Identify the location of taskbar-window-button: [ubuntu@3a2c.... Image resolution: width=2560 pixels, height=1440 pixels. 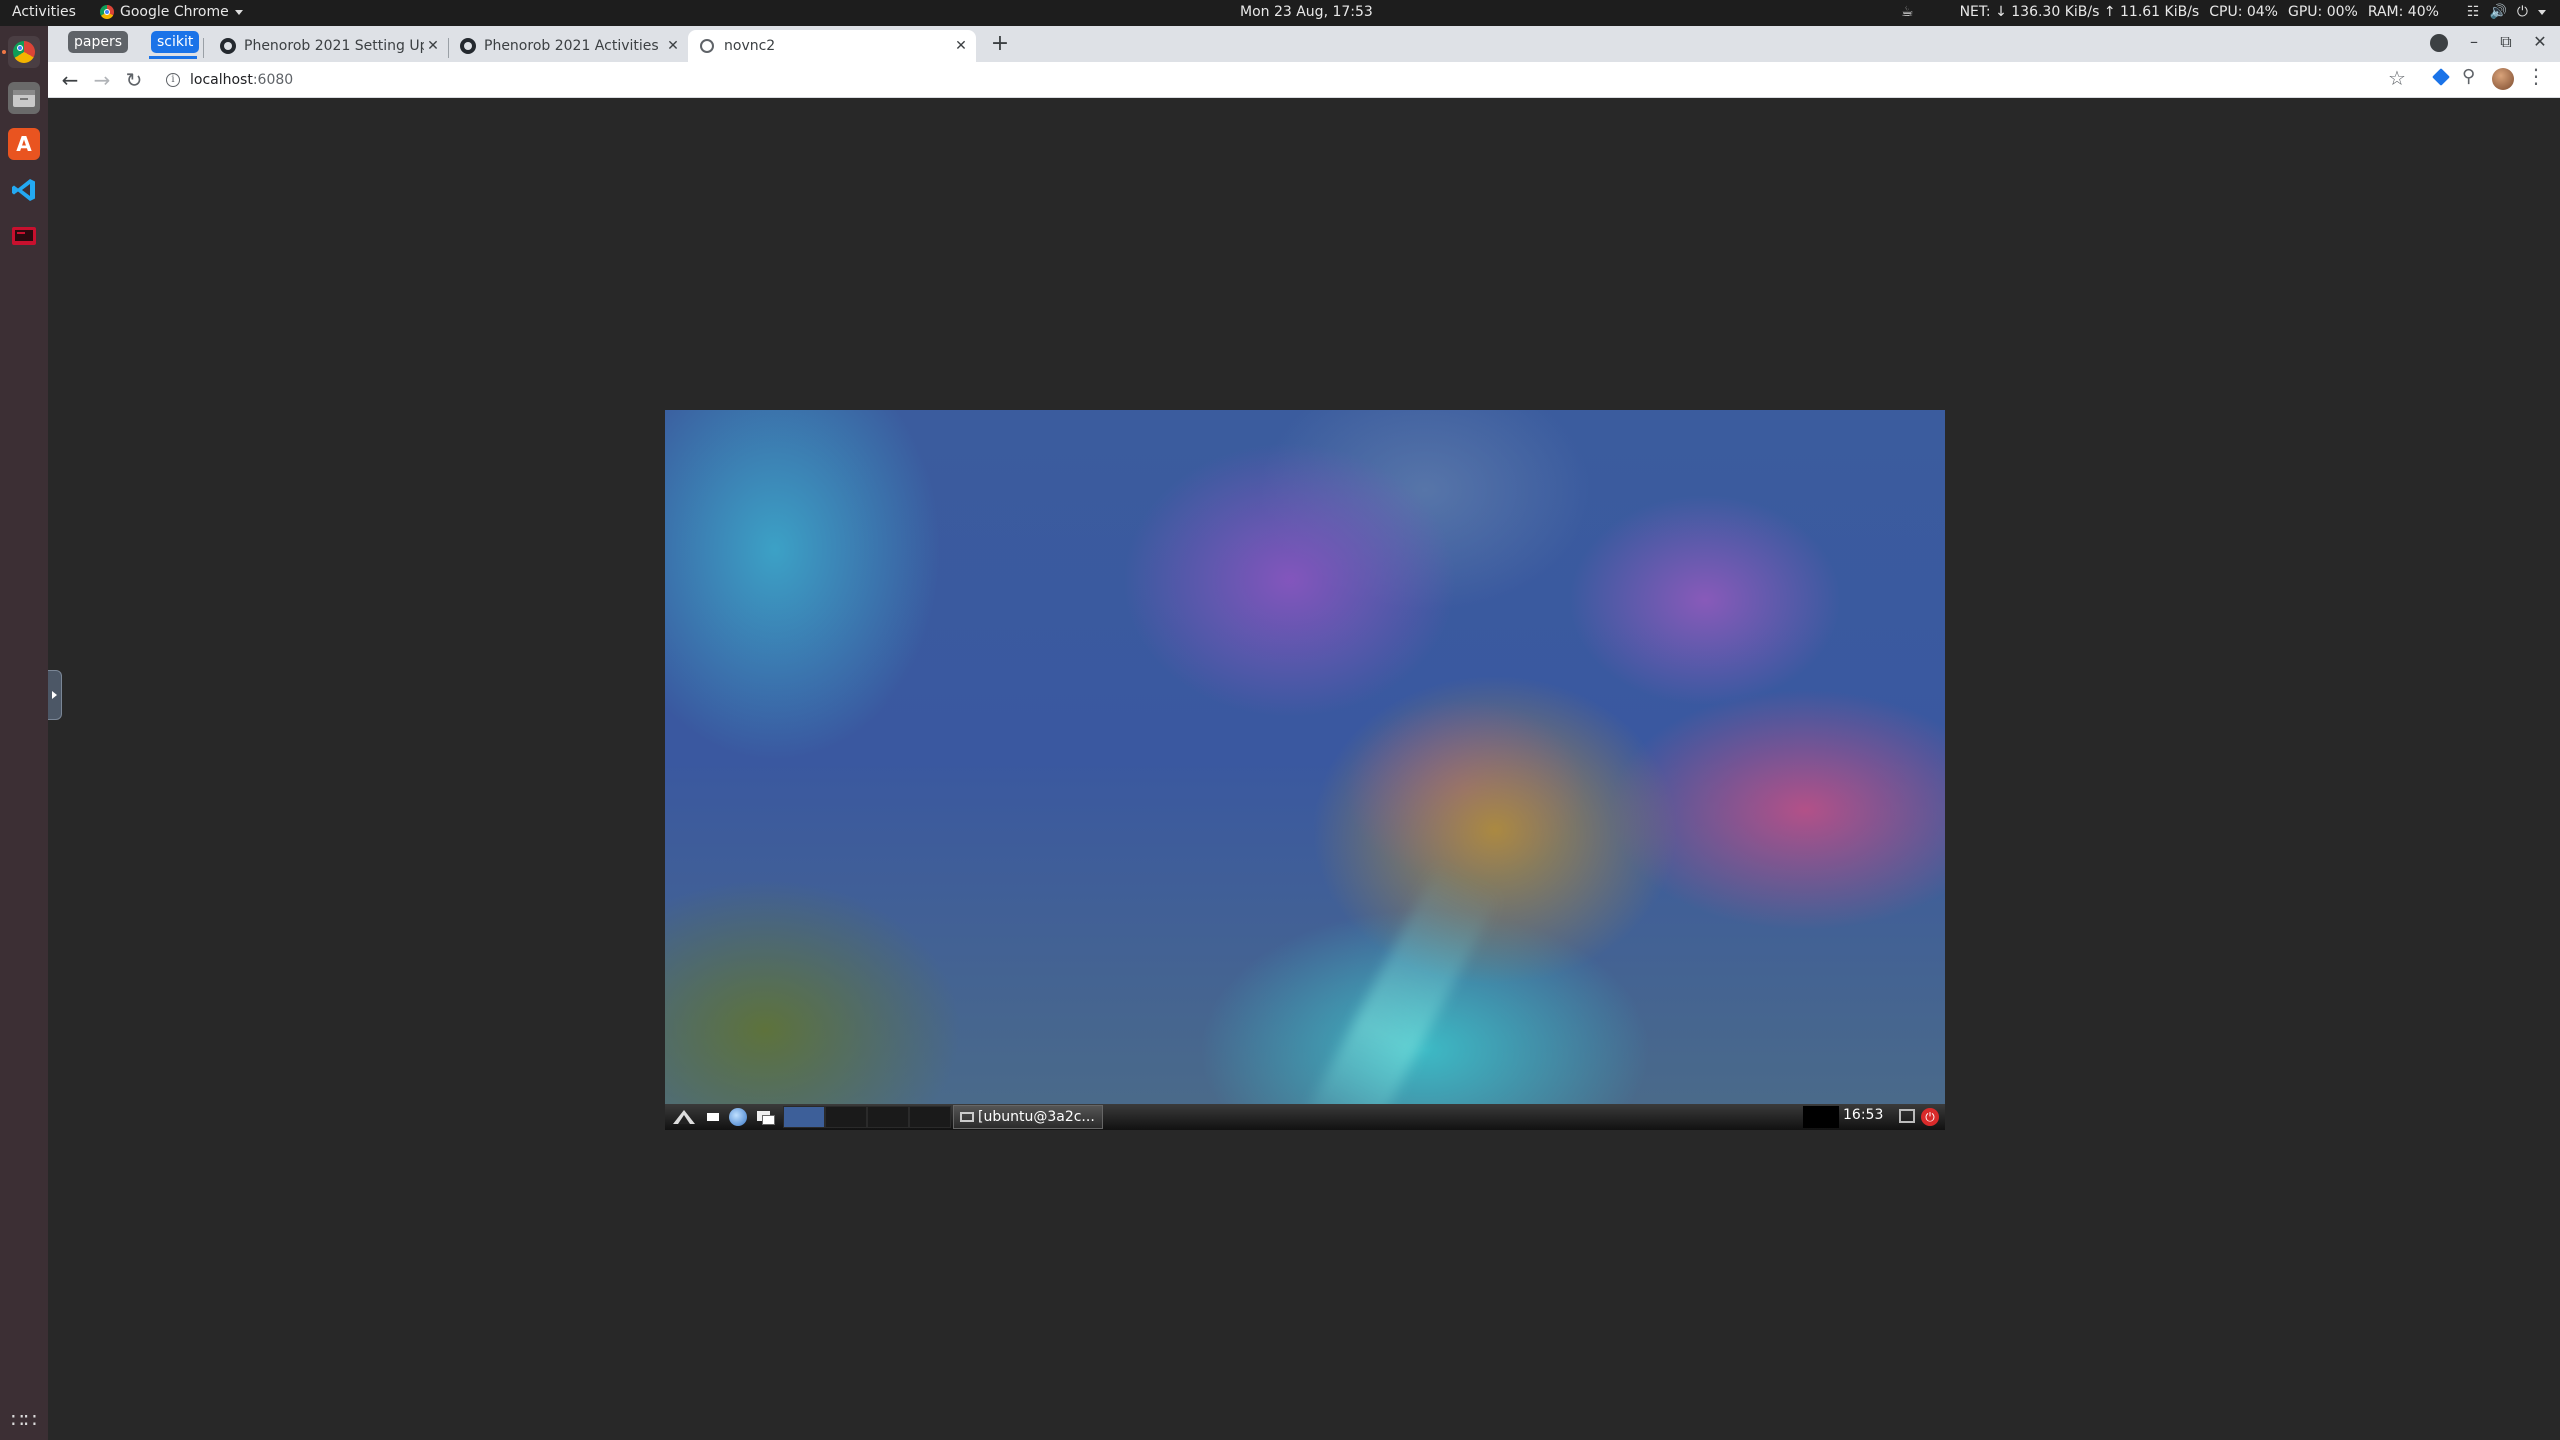
(1028, 1117).